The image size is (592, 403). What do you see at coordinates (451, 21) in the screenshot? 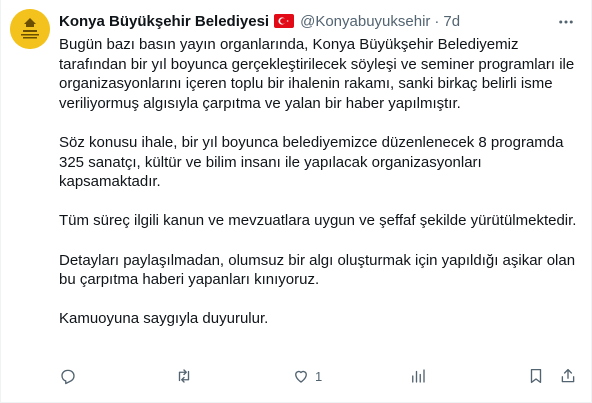
I see `timestamp: 7d` at bounding box center [451, 21].